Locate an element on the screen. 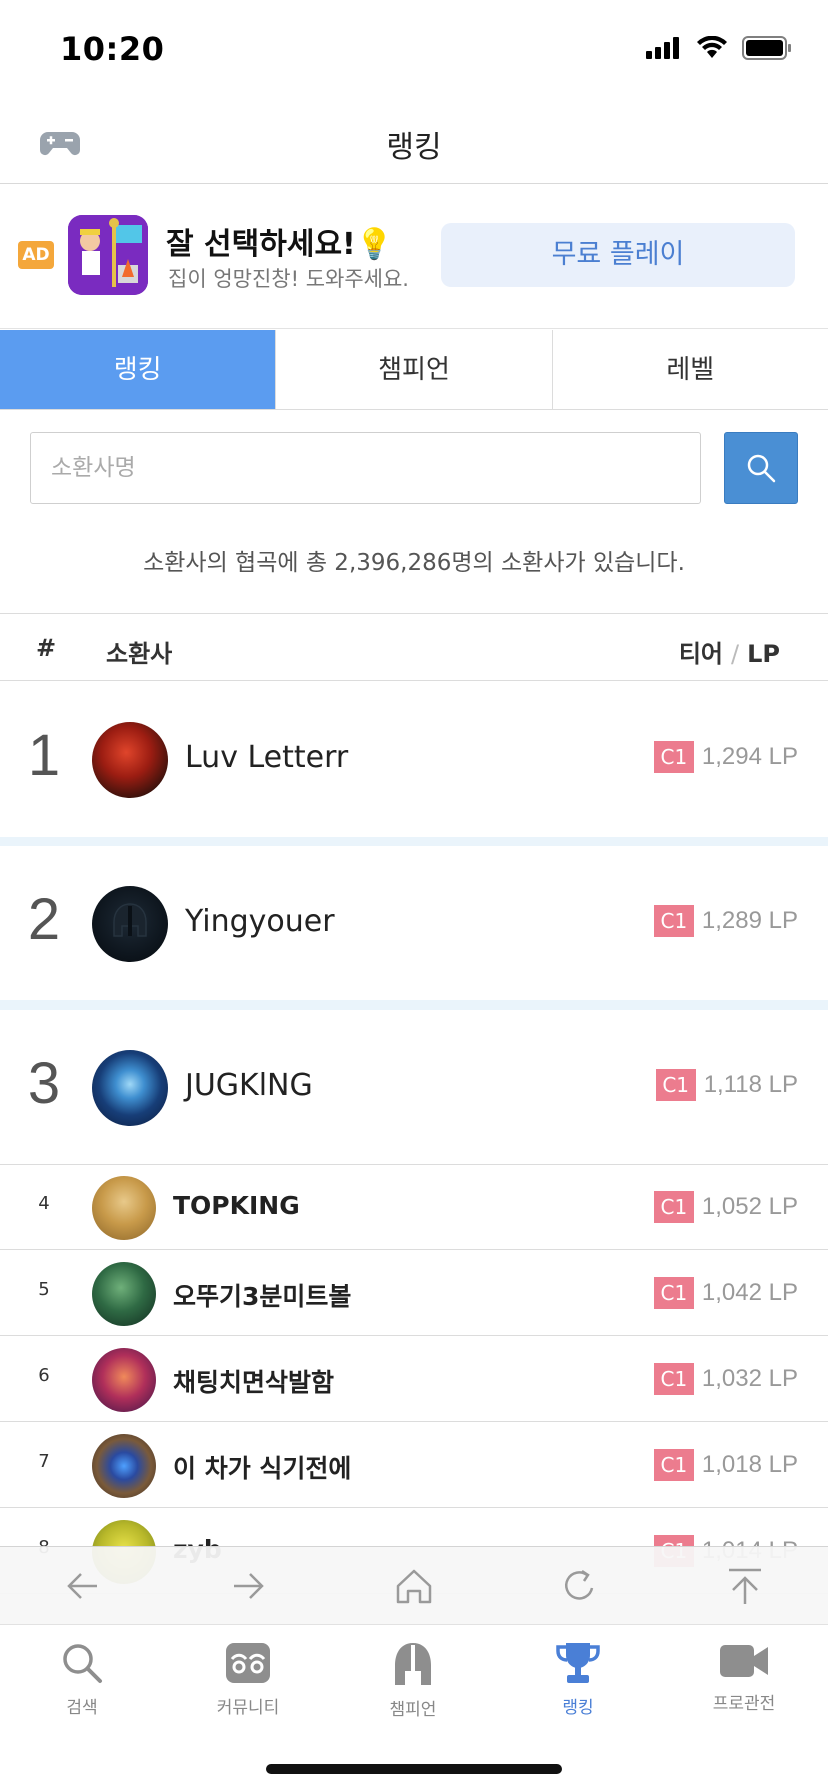 The height and width of the screenshot is (1792, 828). tier-lp: C1 1,118 LP is located at coordinates (726, 1085).